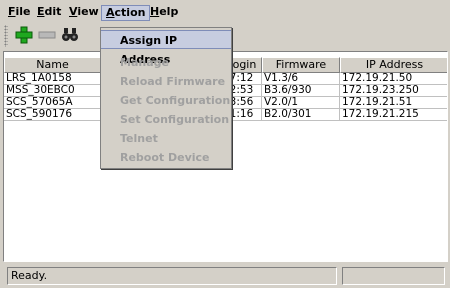  What do you see at coordinates (393, 79) in the screenshot?
I see `cell-ip: 172.19.21.50` at bounding box center [393, 79].